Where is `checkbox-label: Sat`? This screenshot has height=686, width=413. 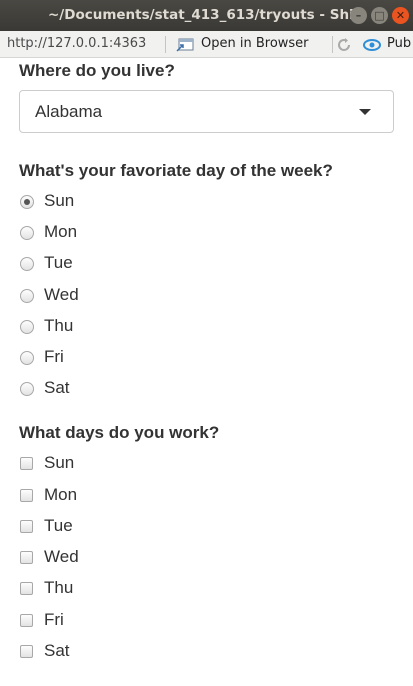 checkbox-label: Sat is located at coordinates (57, 650).